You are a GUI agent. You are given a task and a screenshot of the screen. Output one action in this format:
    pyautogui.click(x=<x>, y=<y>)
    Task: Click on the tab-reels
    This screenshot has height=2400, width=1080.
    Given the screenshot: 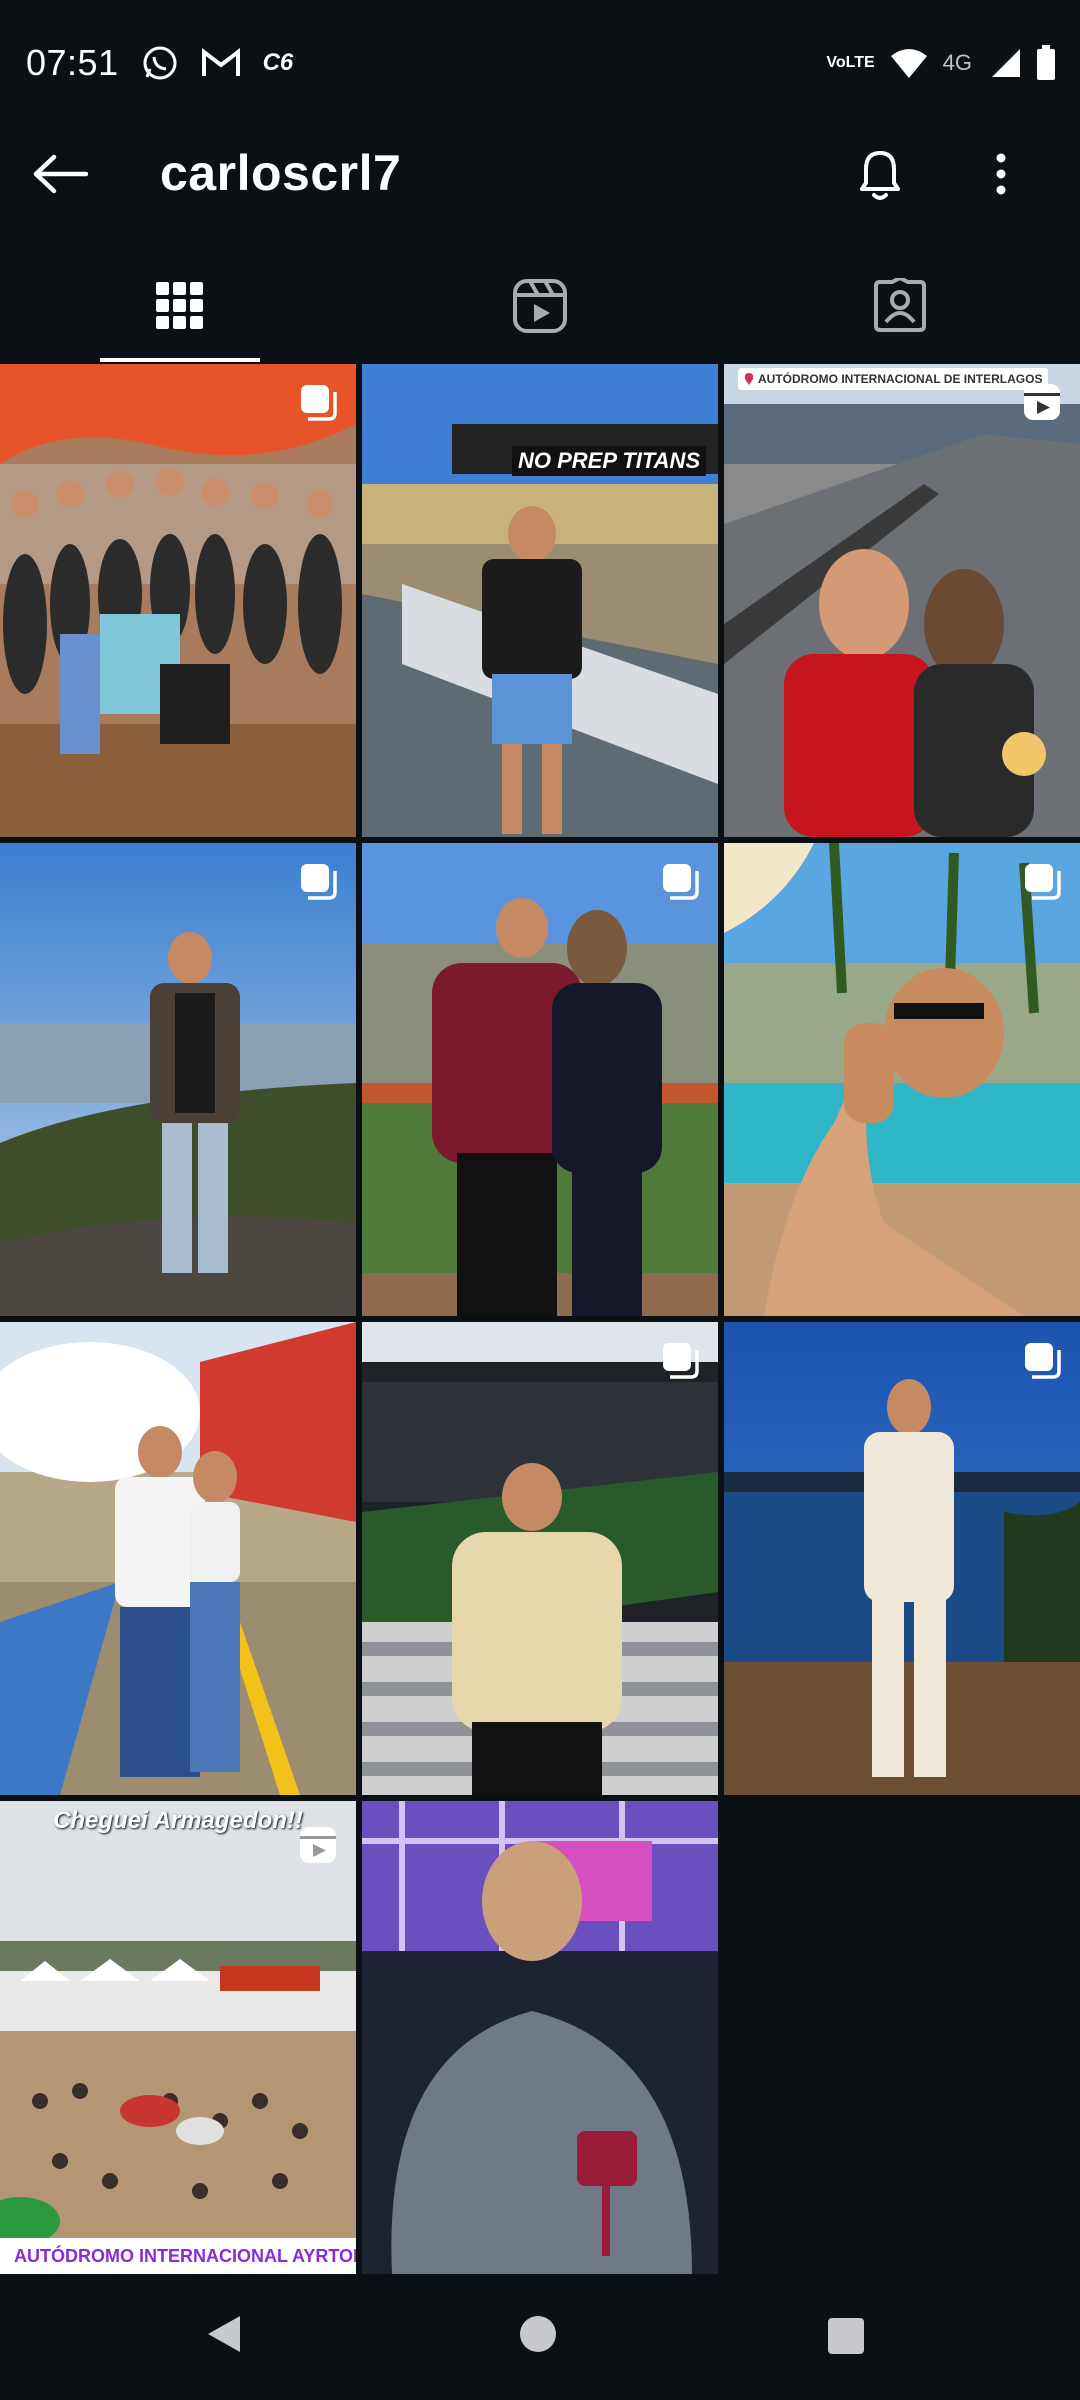 What is the action you would take?
    pyautogui.click(x=540, y=306)
    